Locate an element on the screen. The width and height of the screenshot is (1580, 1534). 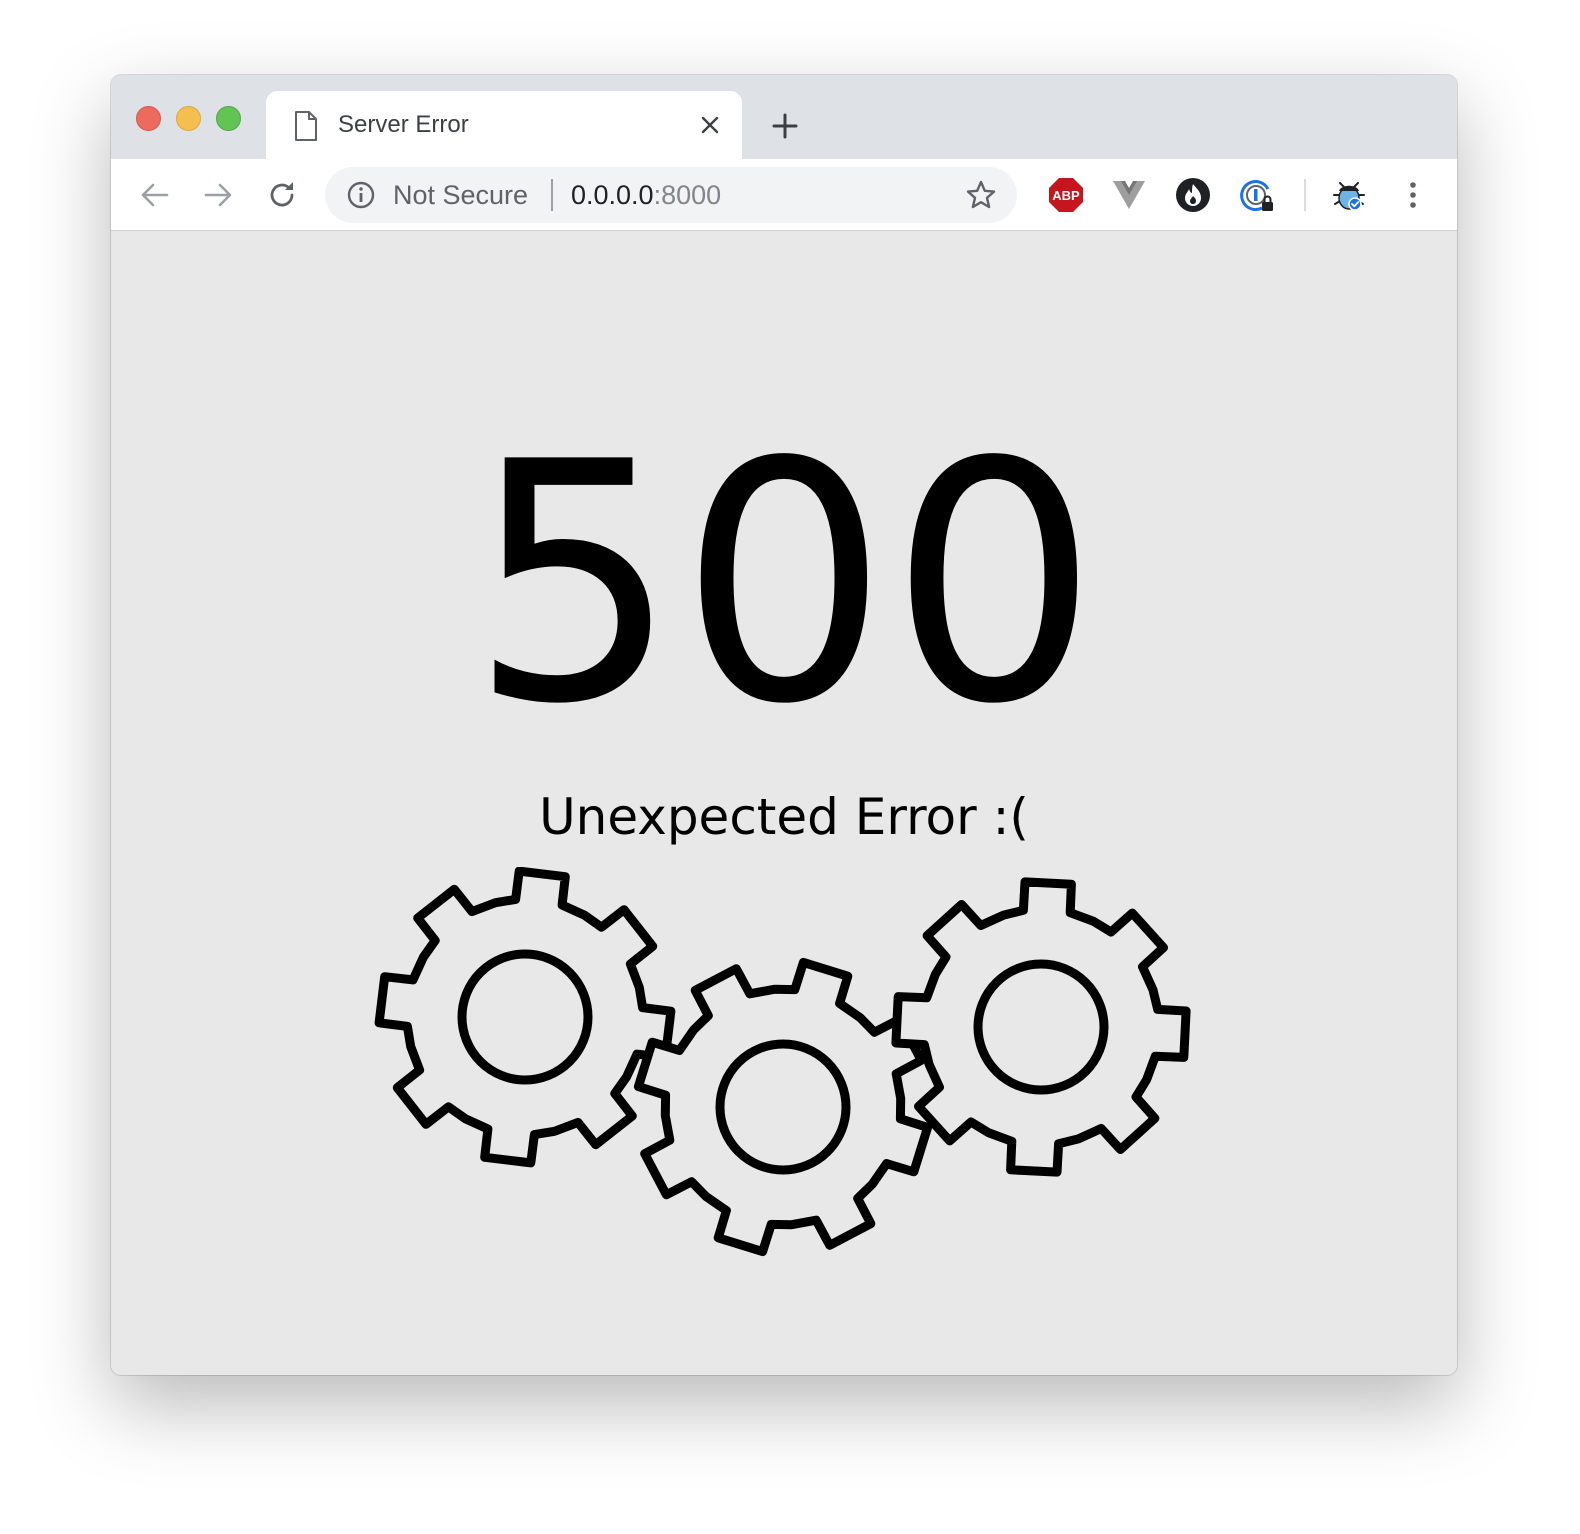
bug-extension-icon is located at coordinates (1349, 195).